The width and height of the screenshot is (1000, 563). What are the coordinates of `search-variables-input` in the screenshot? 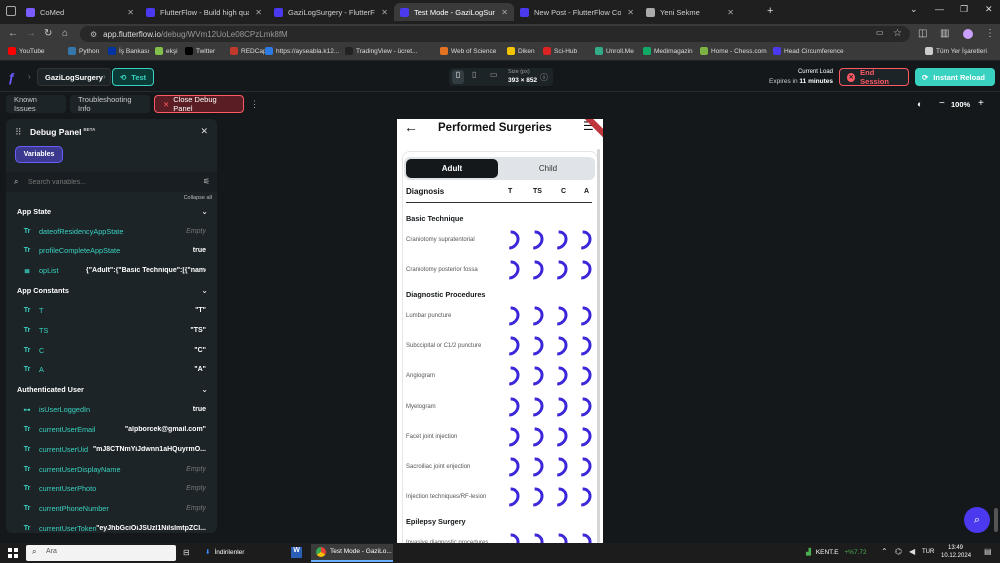 It's located at (108, 182).